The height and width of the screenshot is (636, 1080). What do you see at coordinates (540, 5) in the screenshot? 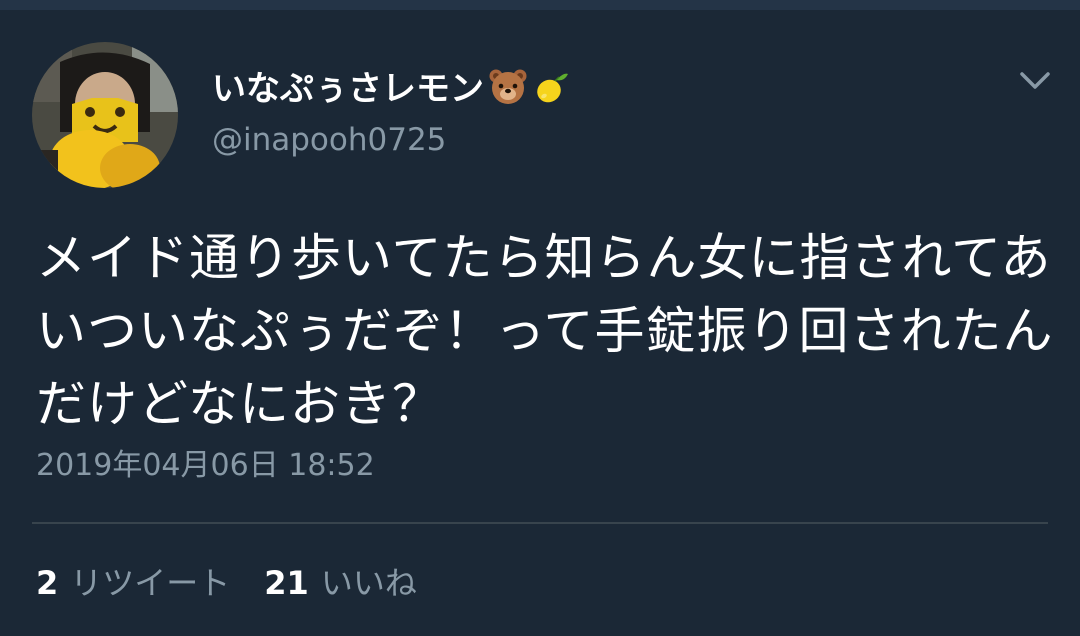
I see `top-strip` at bounding box center [540, 5].